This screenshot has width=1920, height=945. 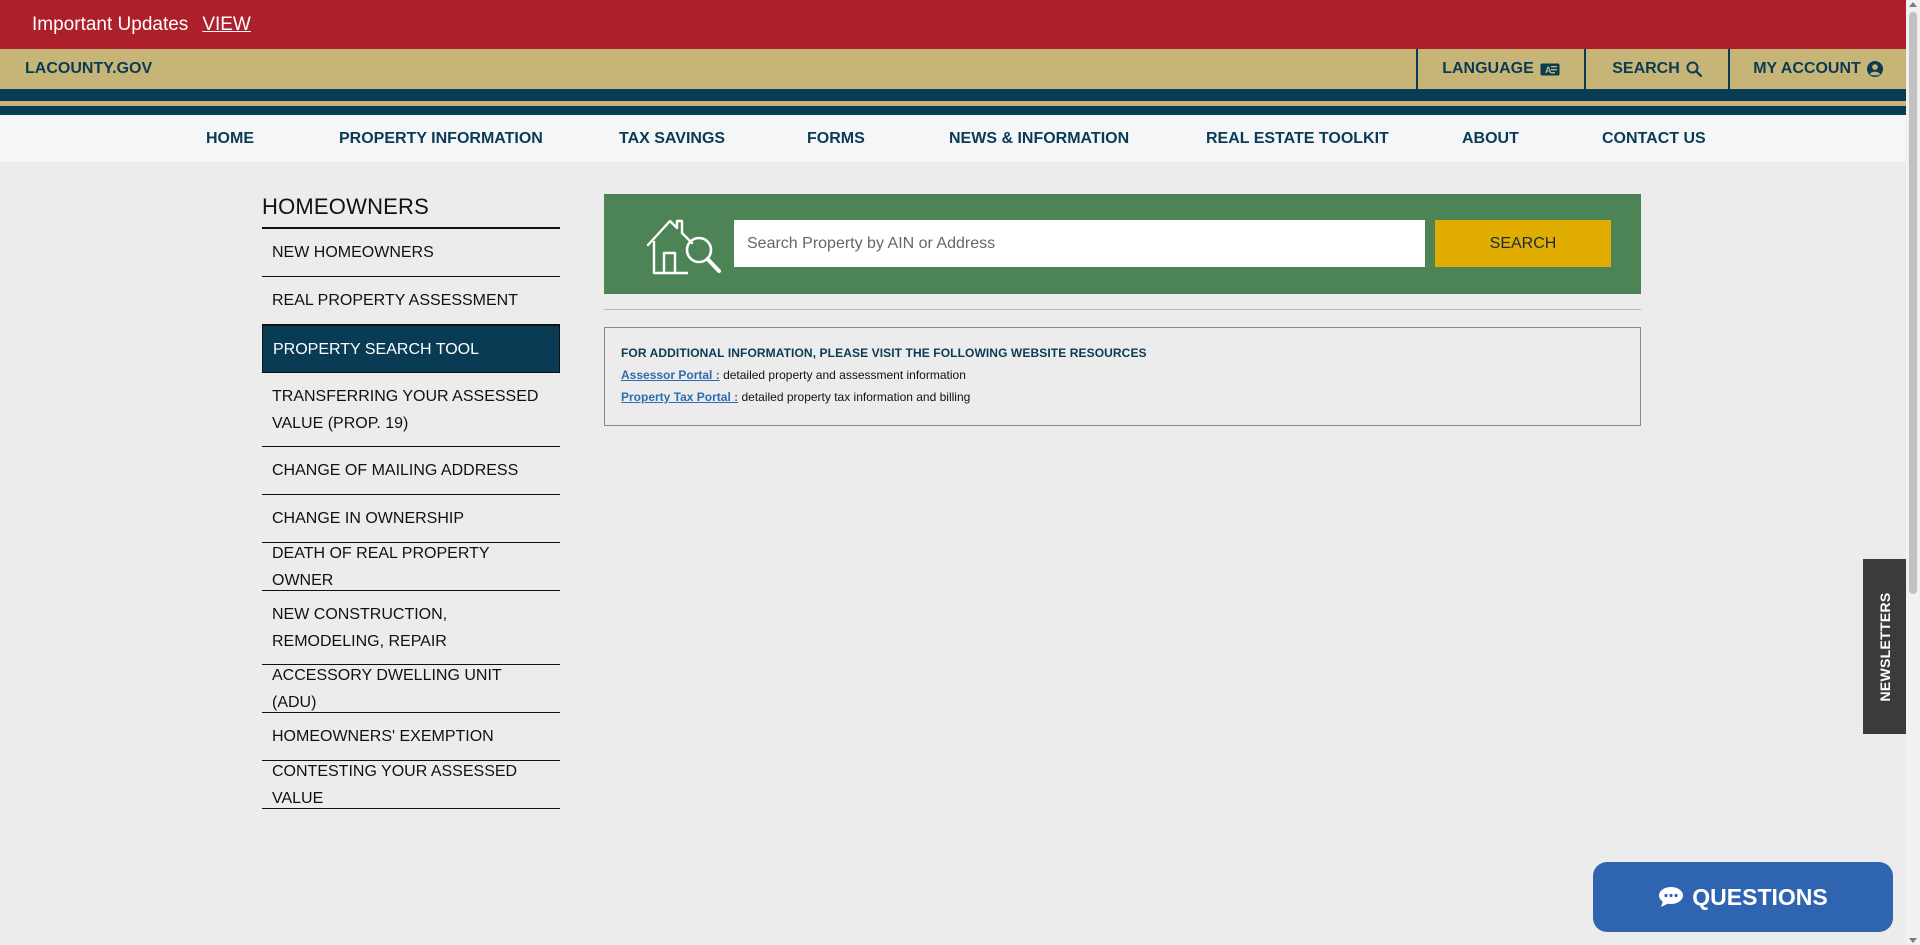 I want to click on language-button: LANGUAGE A, so click(x=1500, y=69).